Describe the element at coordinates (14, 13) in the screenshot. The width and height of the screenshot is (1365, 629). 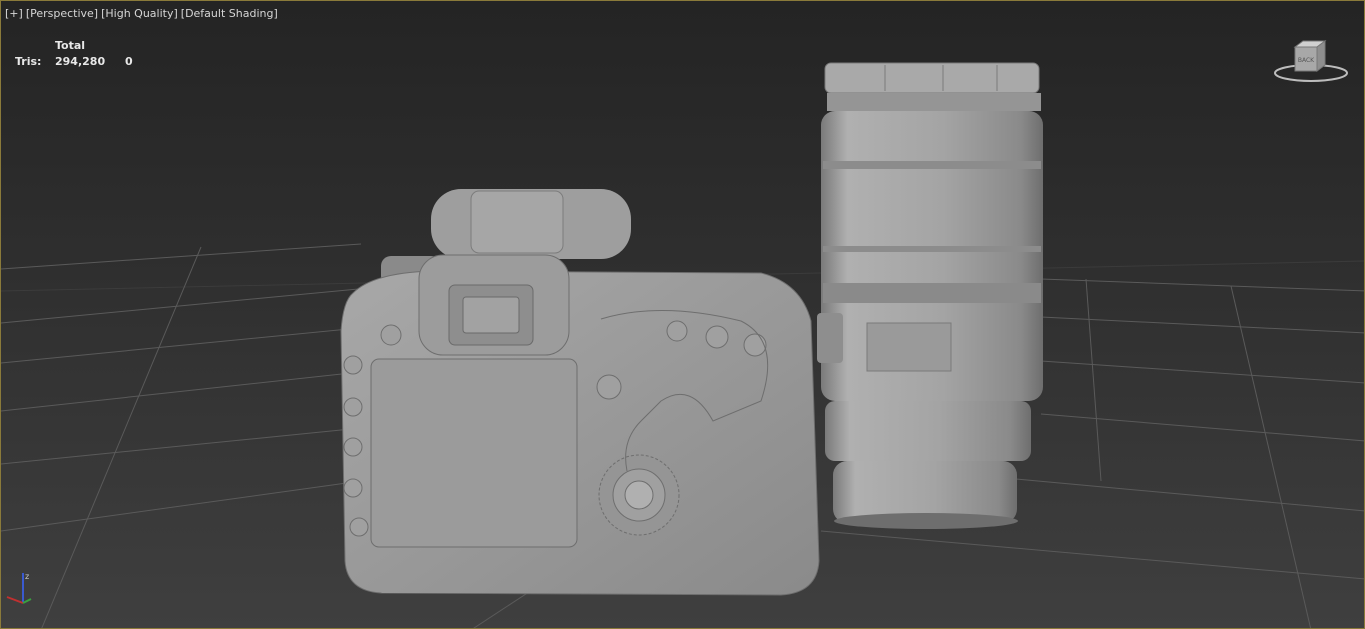
I see `viewport-plus-menu: [+]` at that location.